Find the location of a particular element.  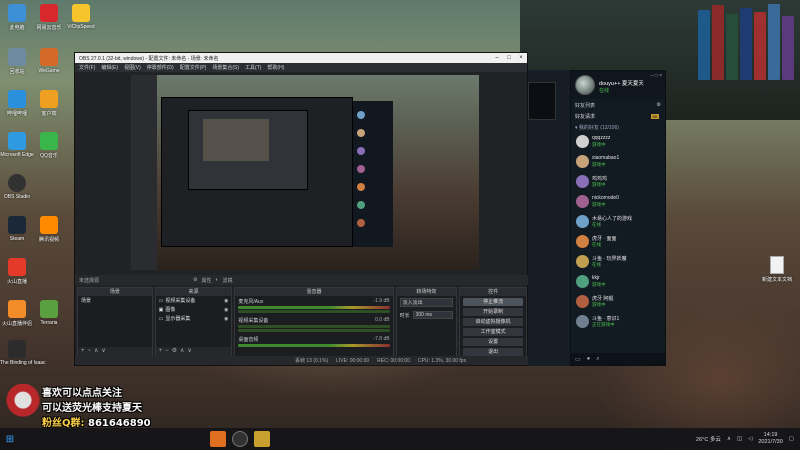

menu-scene-collection: 场景集合(S) is located at coordinates (225, 67).